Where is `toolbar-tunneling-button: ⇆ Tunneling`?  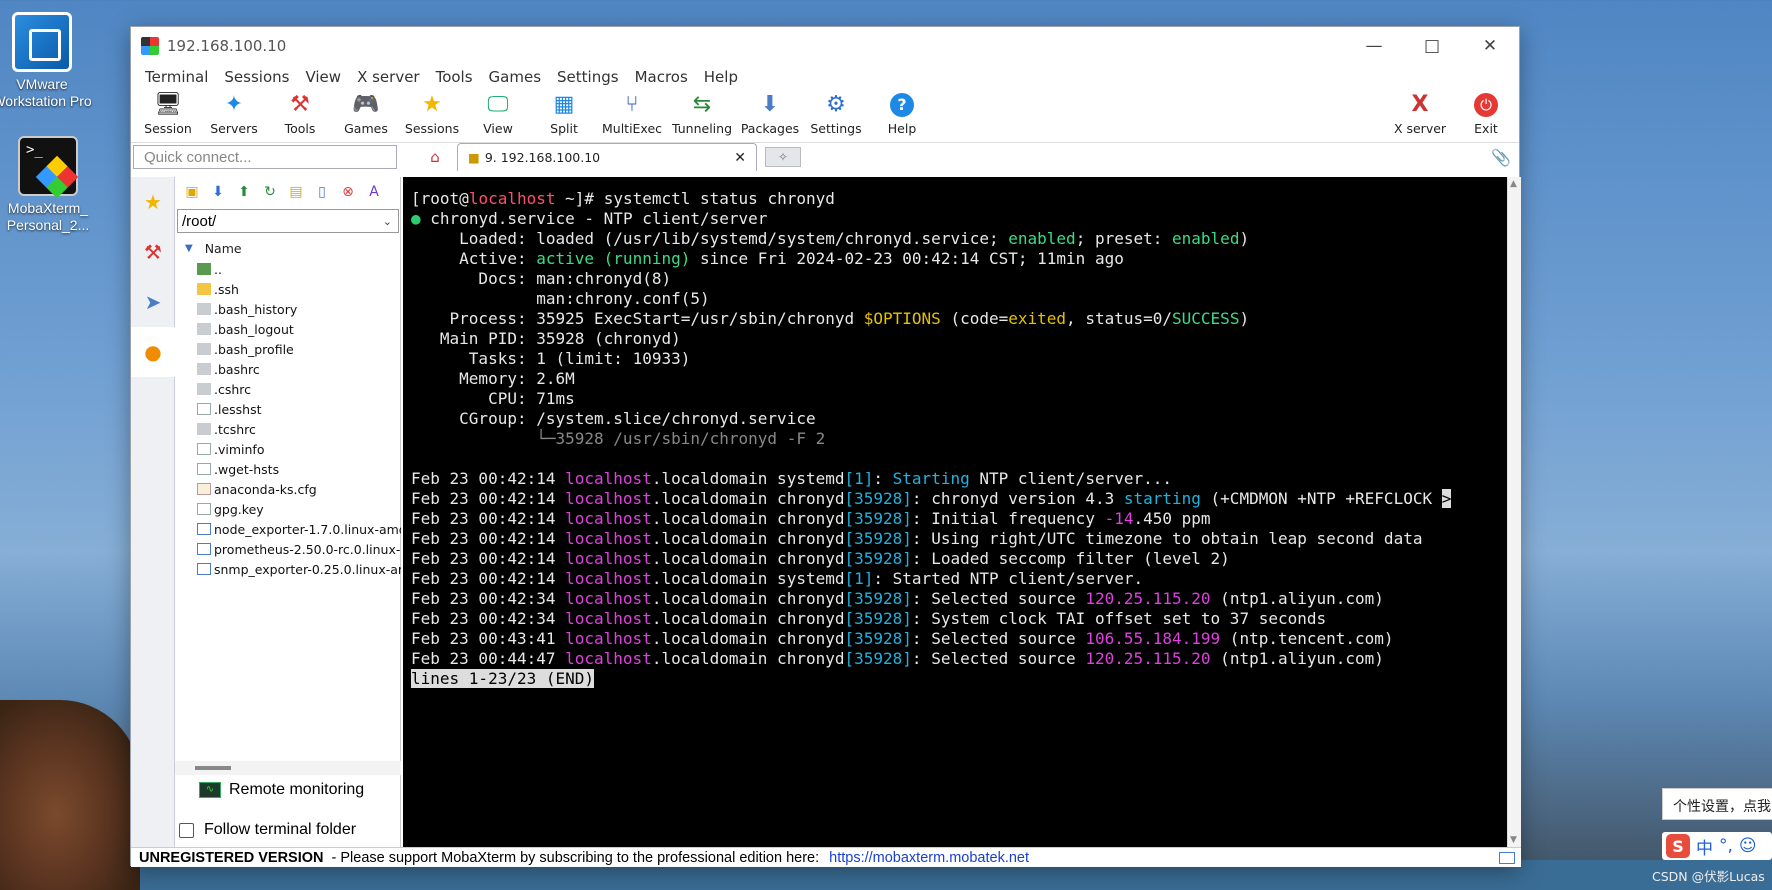
toolbar-tunneling-button: ⇆ Tunneling is located at coordinates (702, 113).